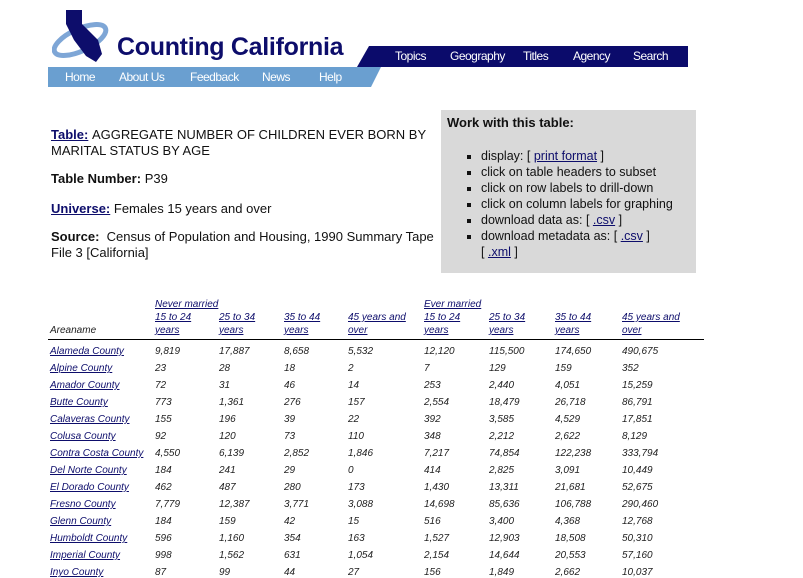 The image size is (803, 578). I want to click on table-number: Table Number: P39, so click(109, 178).